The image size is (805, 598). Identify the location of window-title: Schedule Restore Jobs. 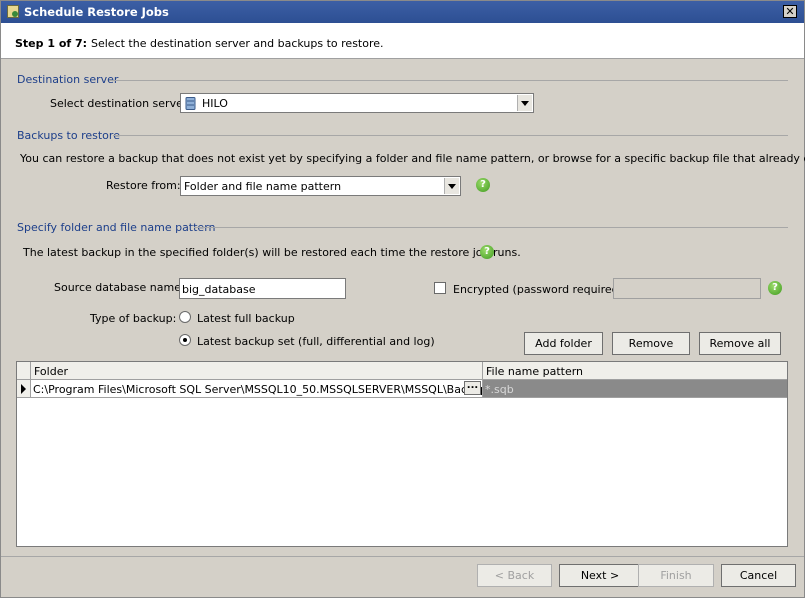
(96, 12).